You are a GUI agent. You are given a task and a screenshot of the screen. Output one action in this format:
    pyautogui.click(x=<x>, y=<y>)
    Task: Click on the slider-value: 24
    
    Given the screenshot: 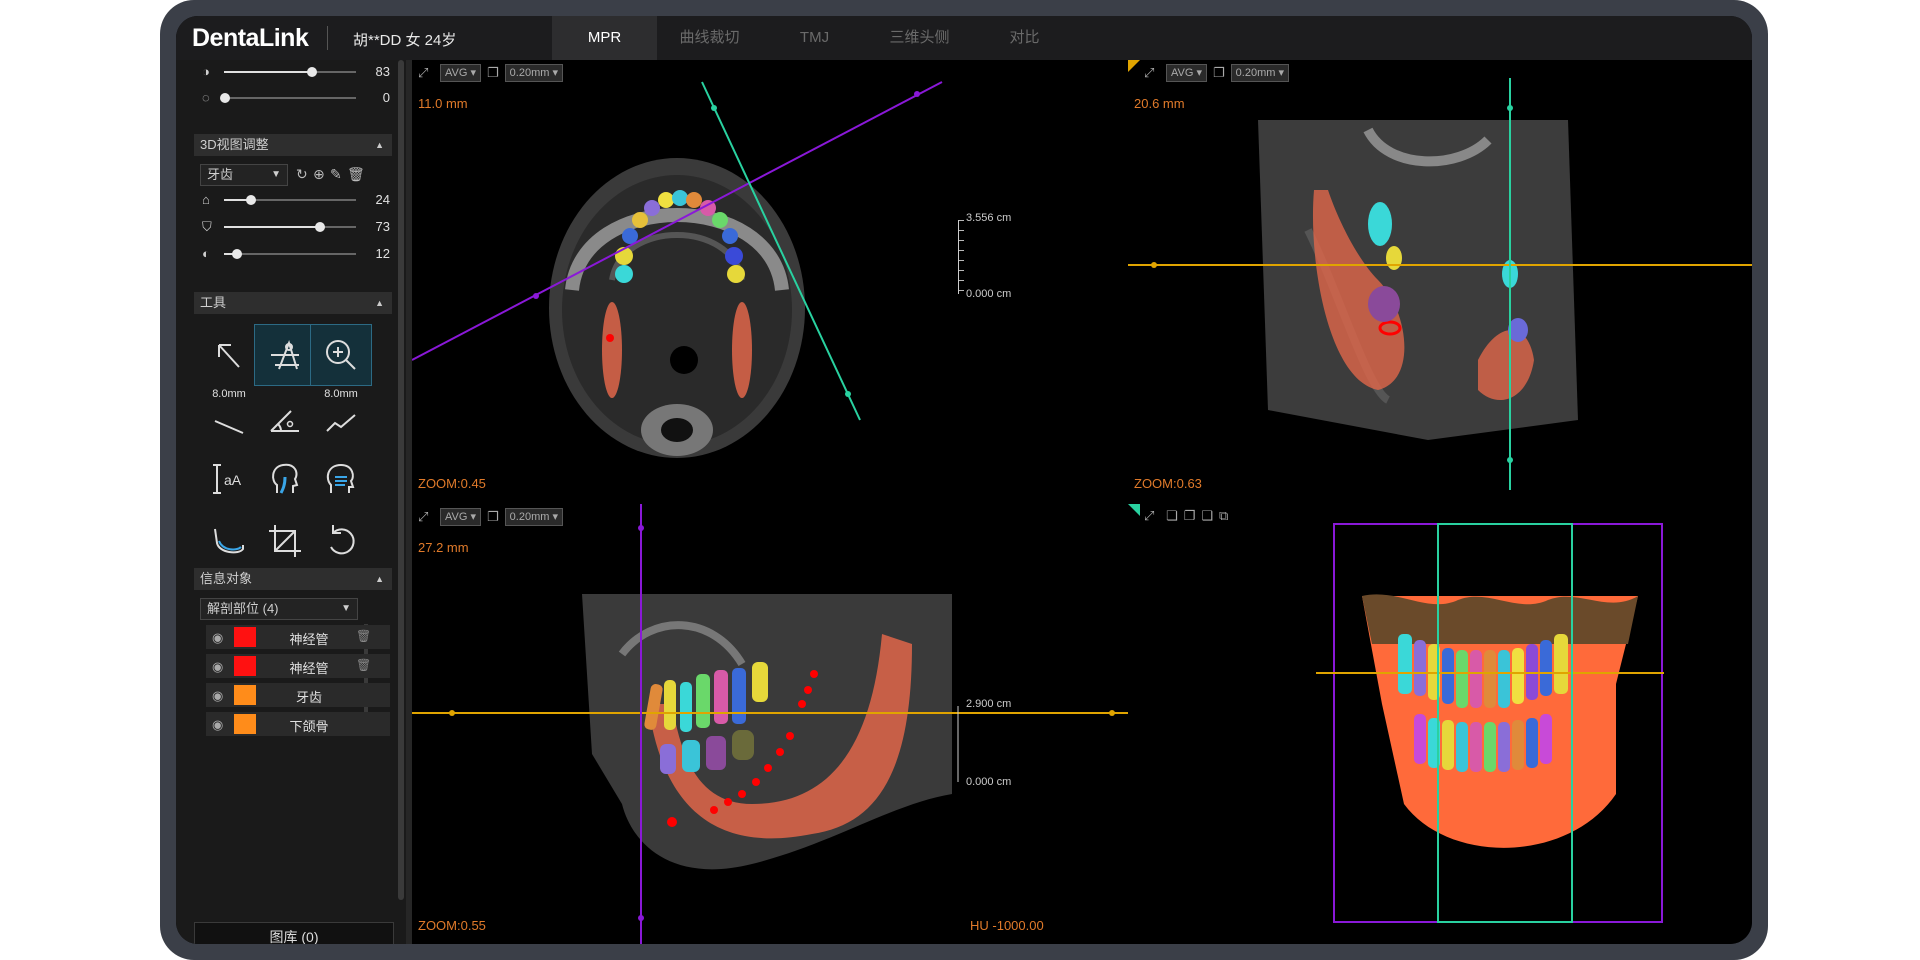 What is the action you would take?
    pyautogui.click(x=382, y=199)
    